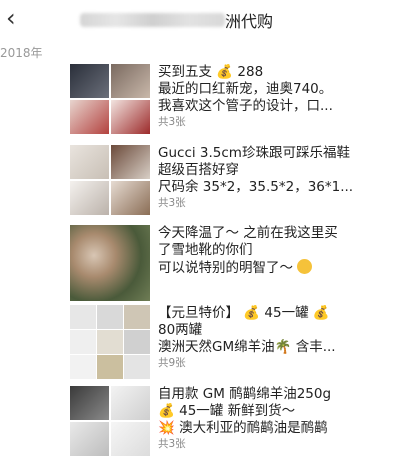 The height and width of the screenshot is (462, 407). I want to click on smile-emoji-icon, so click(305, 266).